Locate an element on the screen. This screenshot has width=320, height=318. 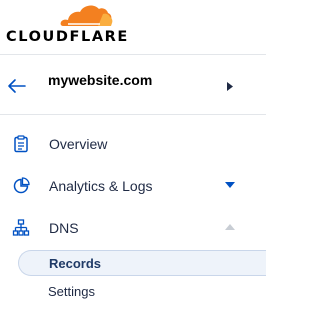
cloudflare-wordmark: CLOUDFLARE is located at coordinates (67, 37).